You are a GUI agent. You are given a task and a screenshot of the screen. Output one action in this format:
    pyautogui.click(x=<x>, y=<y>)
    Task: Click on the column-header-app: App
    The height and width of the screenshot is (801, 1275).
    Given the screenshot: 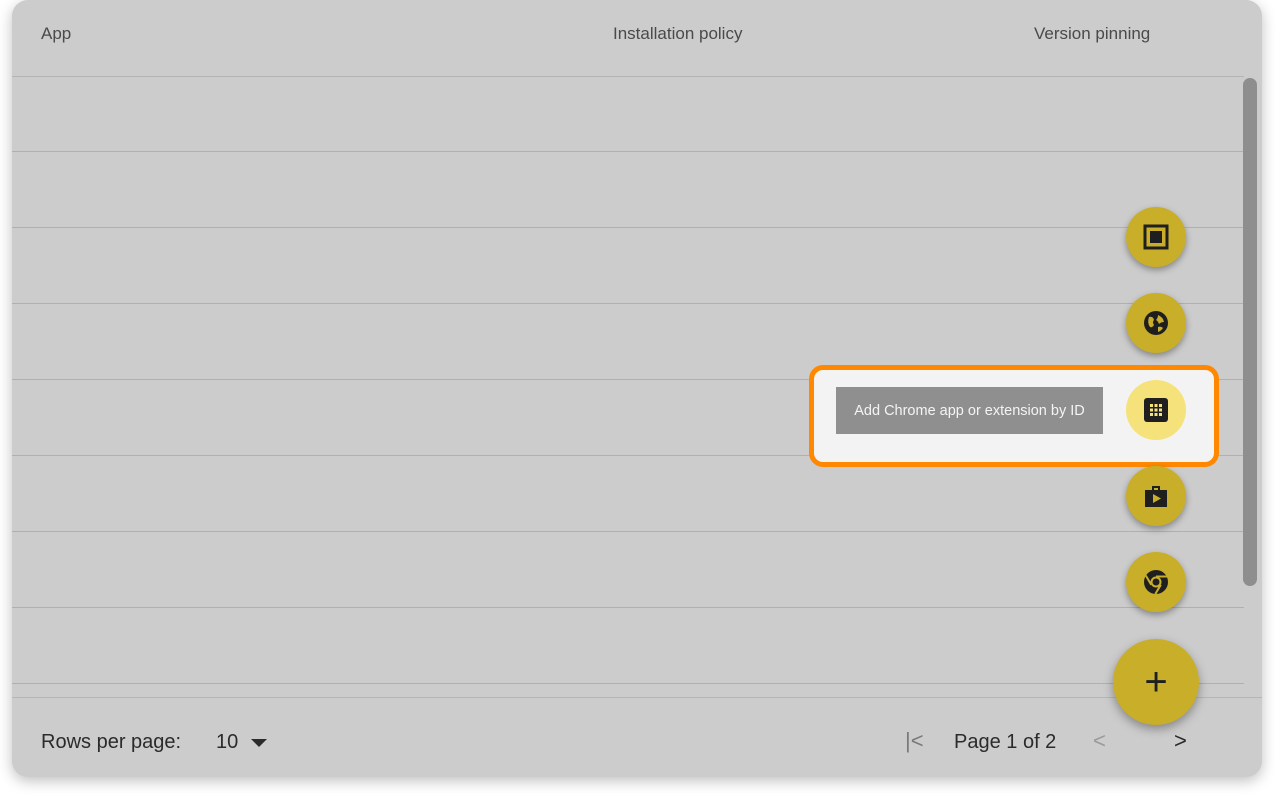 What is the action you would take?
    pyautogui.click(x=56, y=34)
    